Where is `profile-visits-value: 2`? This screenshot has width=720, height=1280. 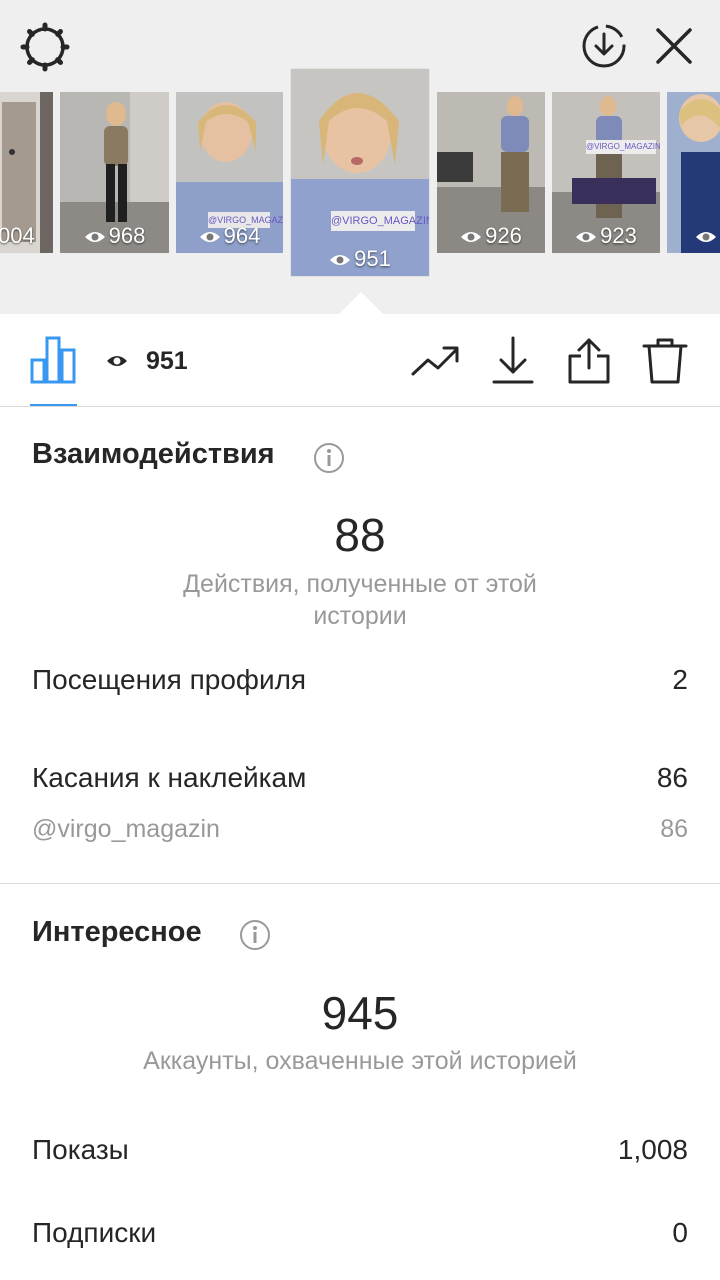 profile-visits-value: 2 is located at coordinates (680, 679).